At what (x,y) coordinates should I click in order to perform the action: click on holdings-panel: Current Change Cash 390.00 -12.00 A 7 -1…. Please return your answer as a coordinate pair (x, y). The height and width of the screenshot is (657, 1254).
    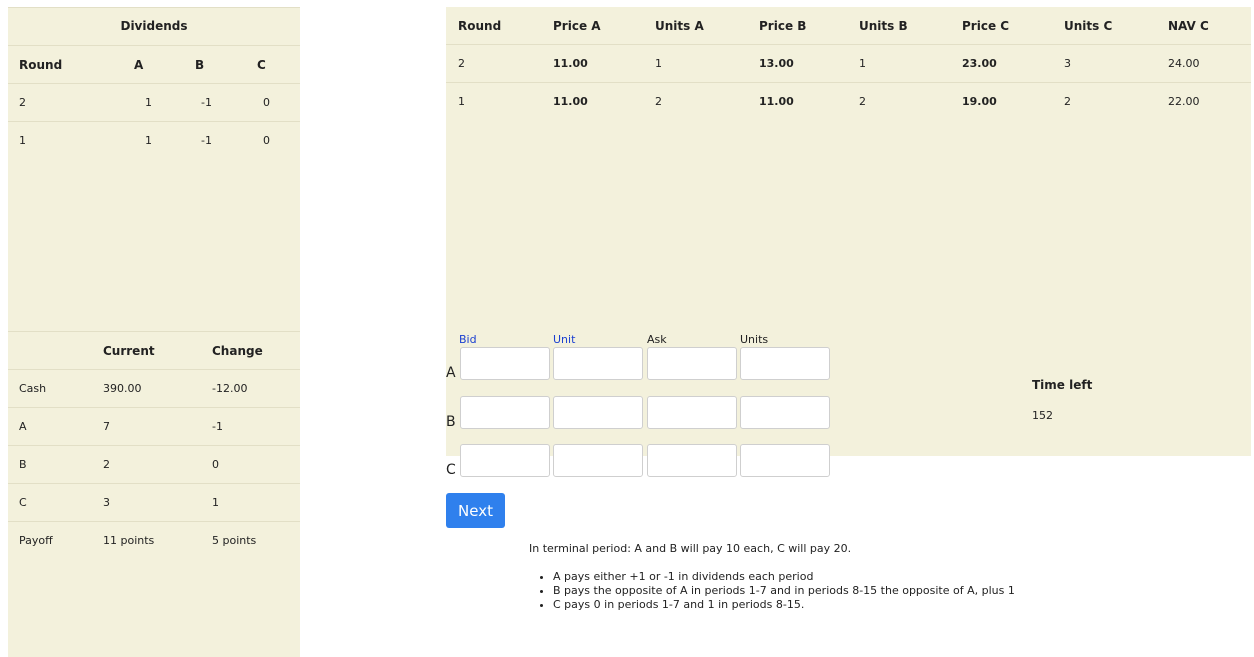
    Looking at the image, I should click on (154, 494).